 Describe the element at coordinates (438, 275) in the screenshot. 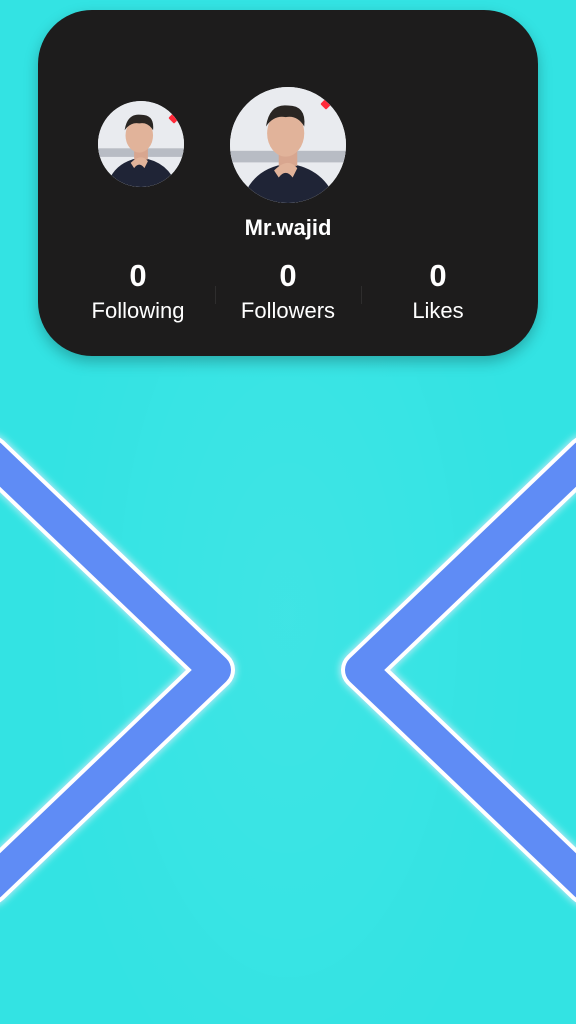

I see `likes-count: 0` at that location.